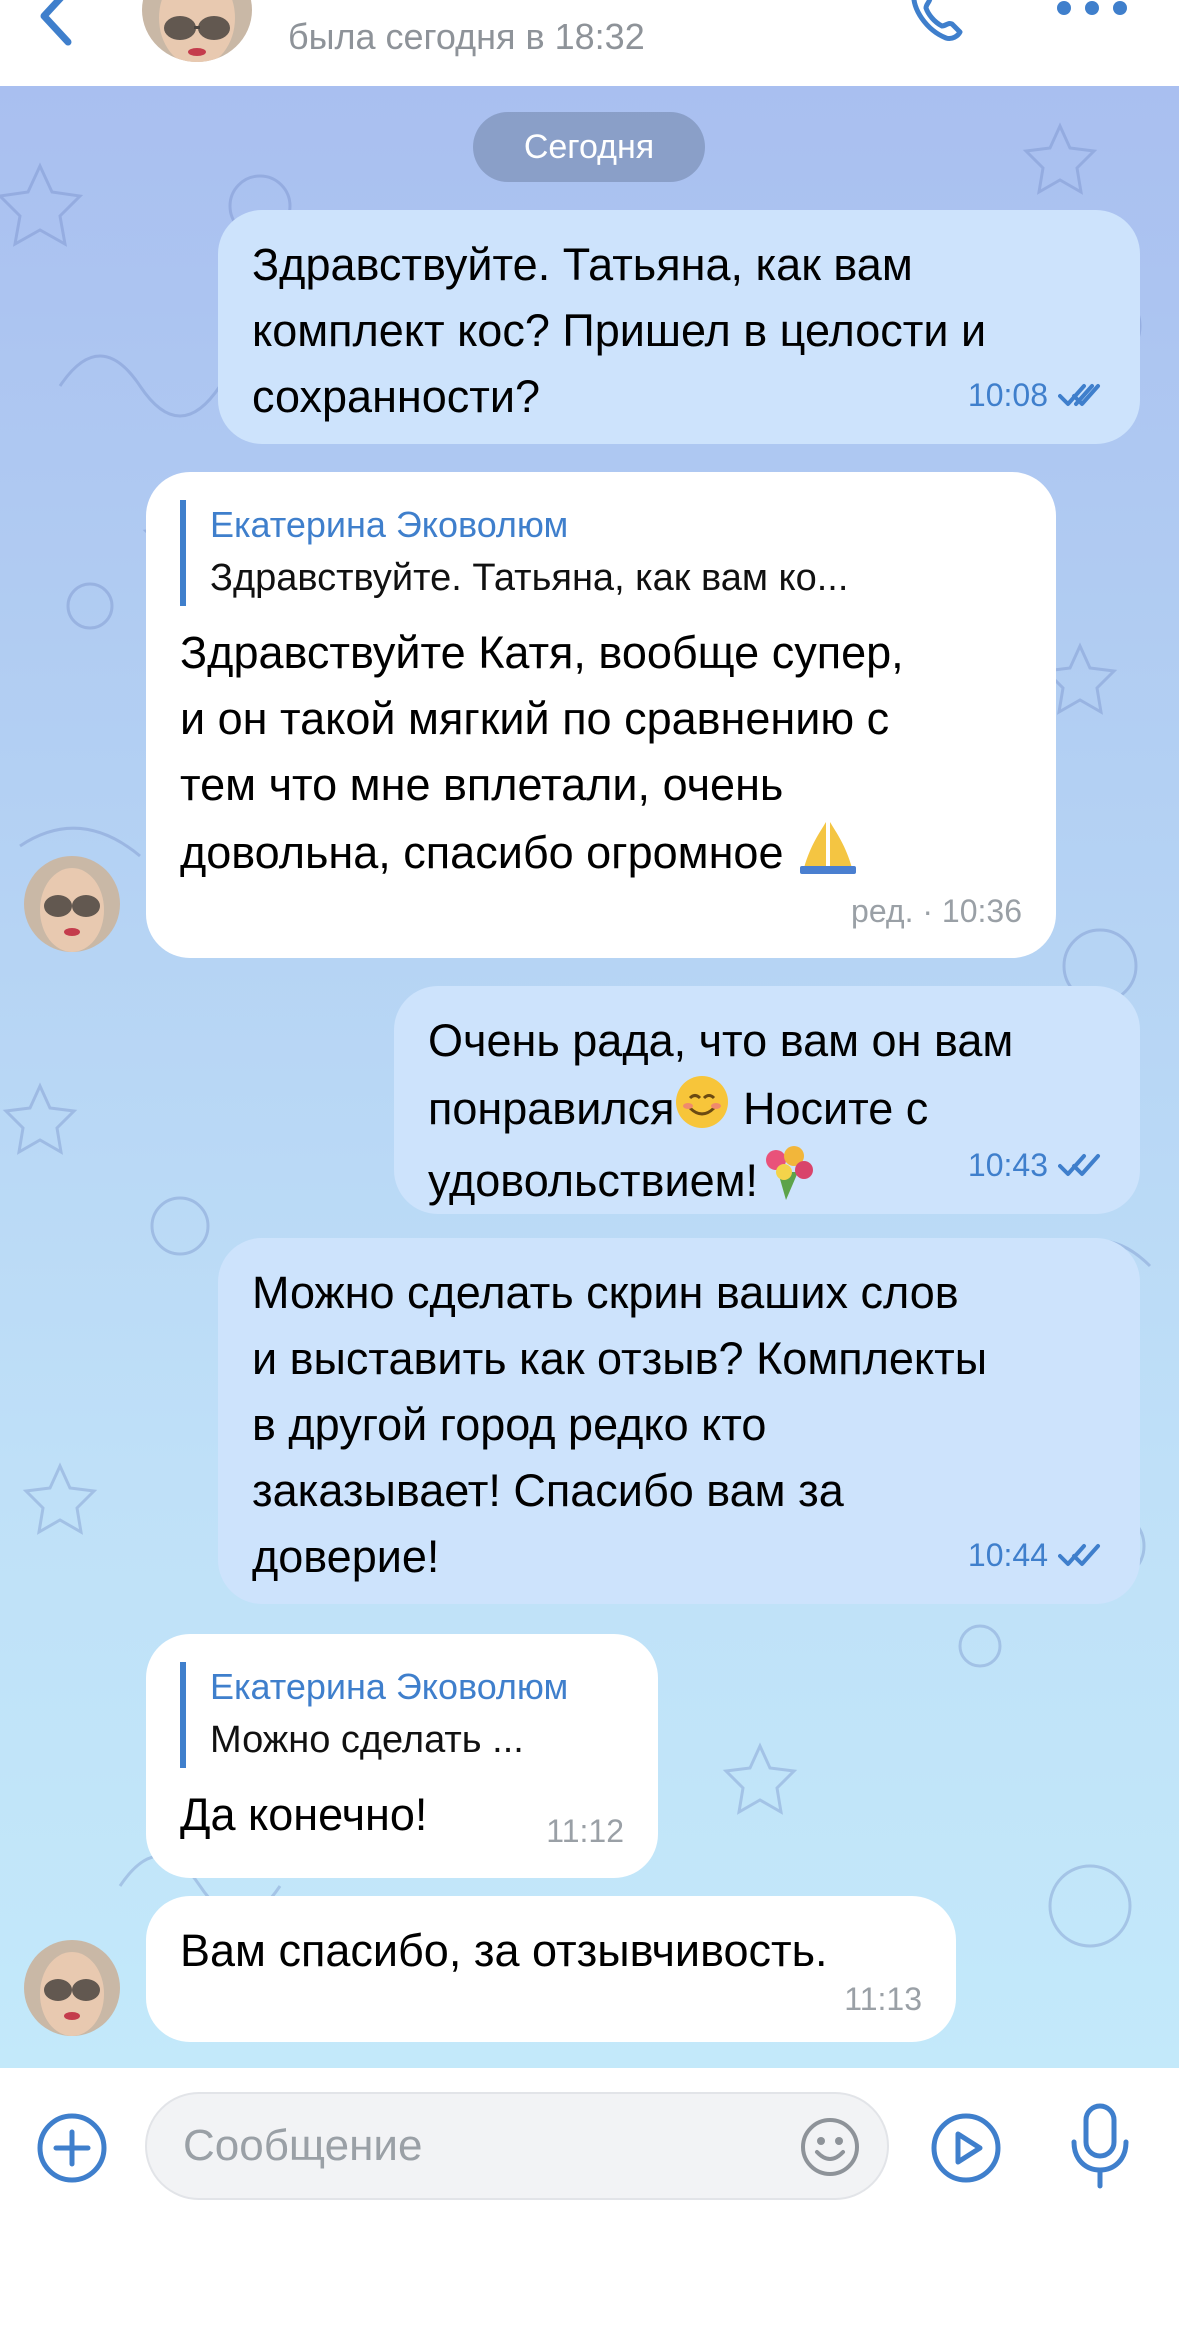  What do you see at coordinates (937, 20) in the screenshot?
I see `phone-icon` at bounding box center [937, 20].